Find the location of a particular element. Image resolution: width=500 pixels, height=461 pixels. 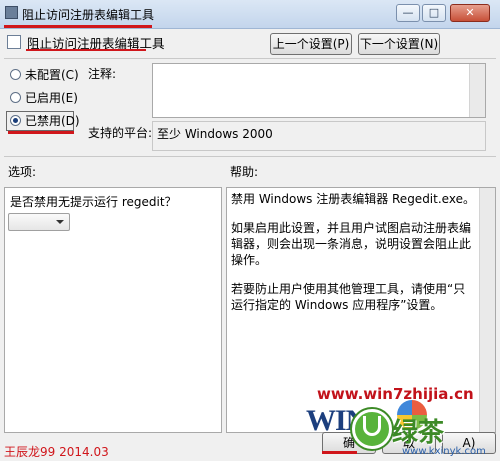

setting-red-underline is located at coordinates (86, 50).